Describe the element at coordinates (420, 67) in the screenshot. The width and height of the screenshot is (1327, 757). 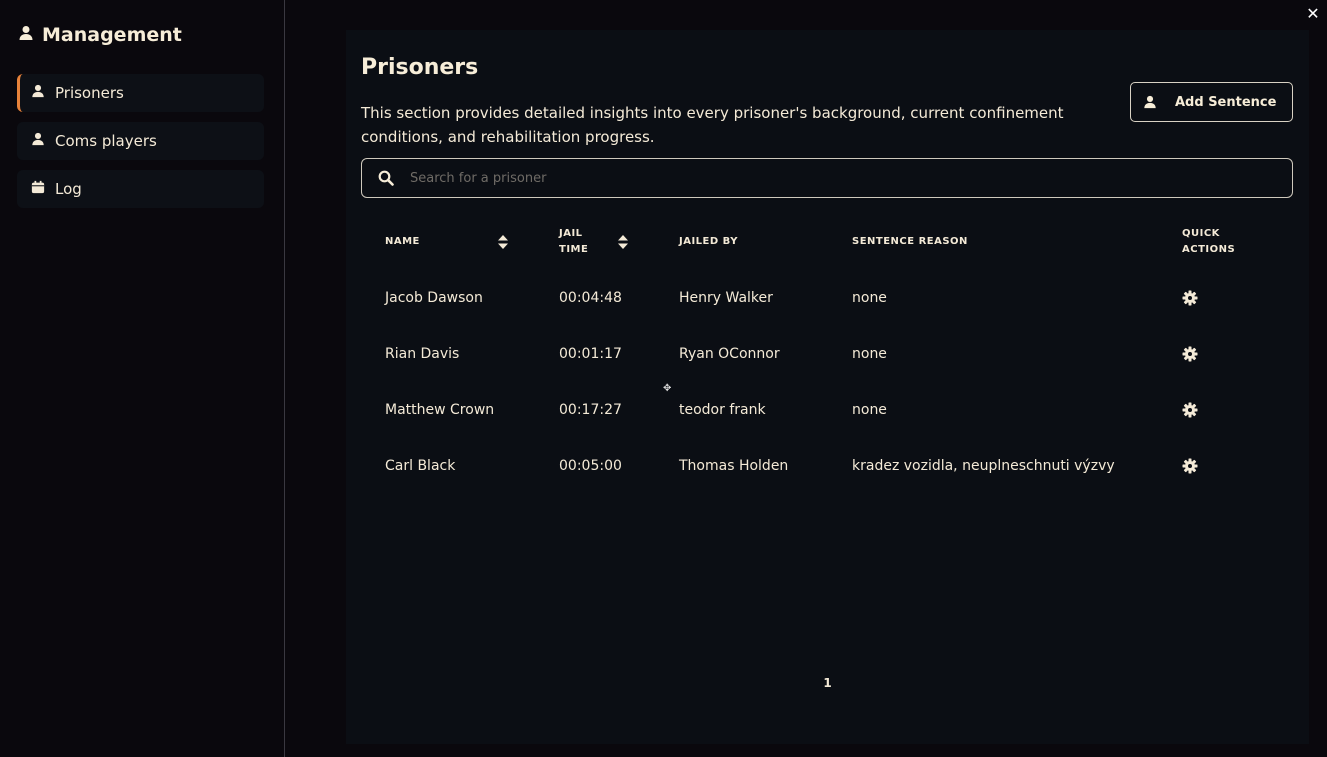
I see `page-title: Prisoners` at that location.